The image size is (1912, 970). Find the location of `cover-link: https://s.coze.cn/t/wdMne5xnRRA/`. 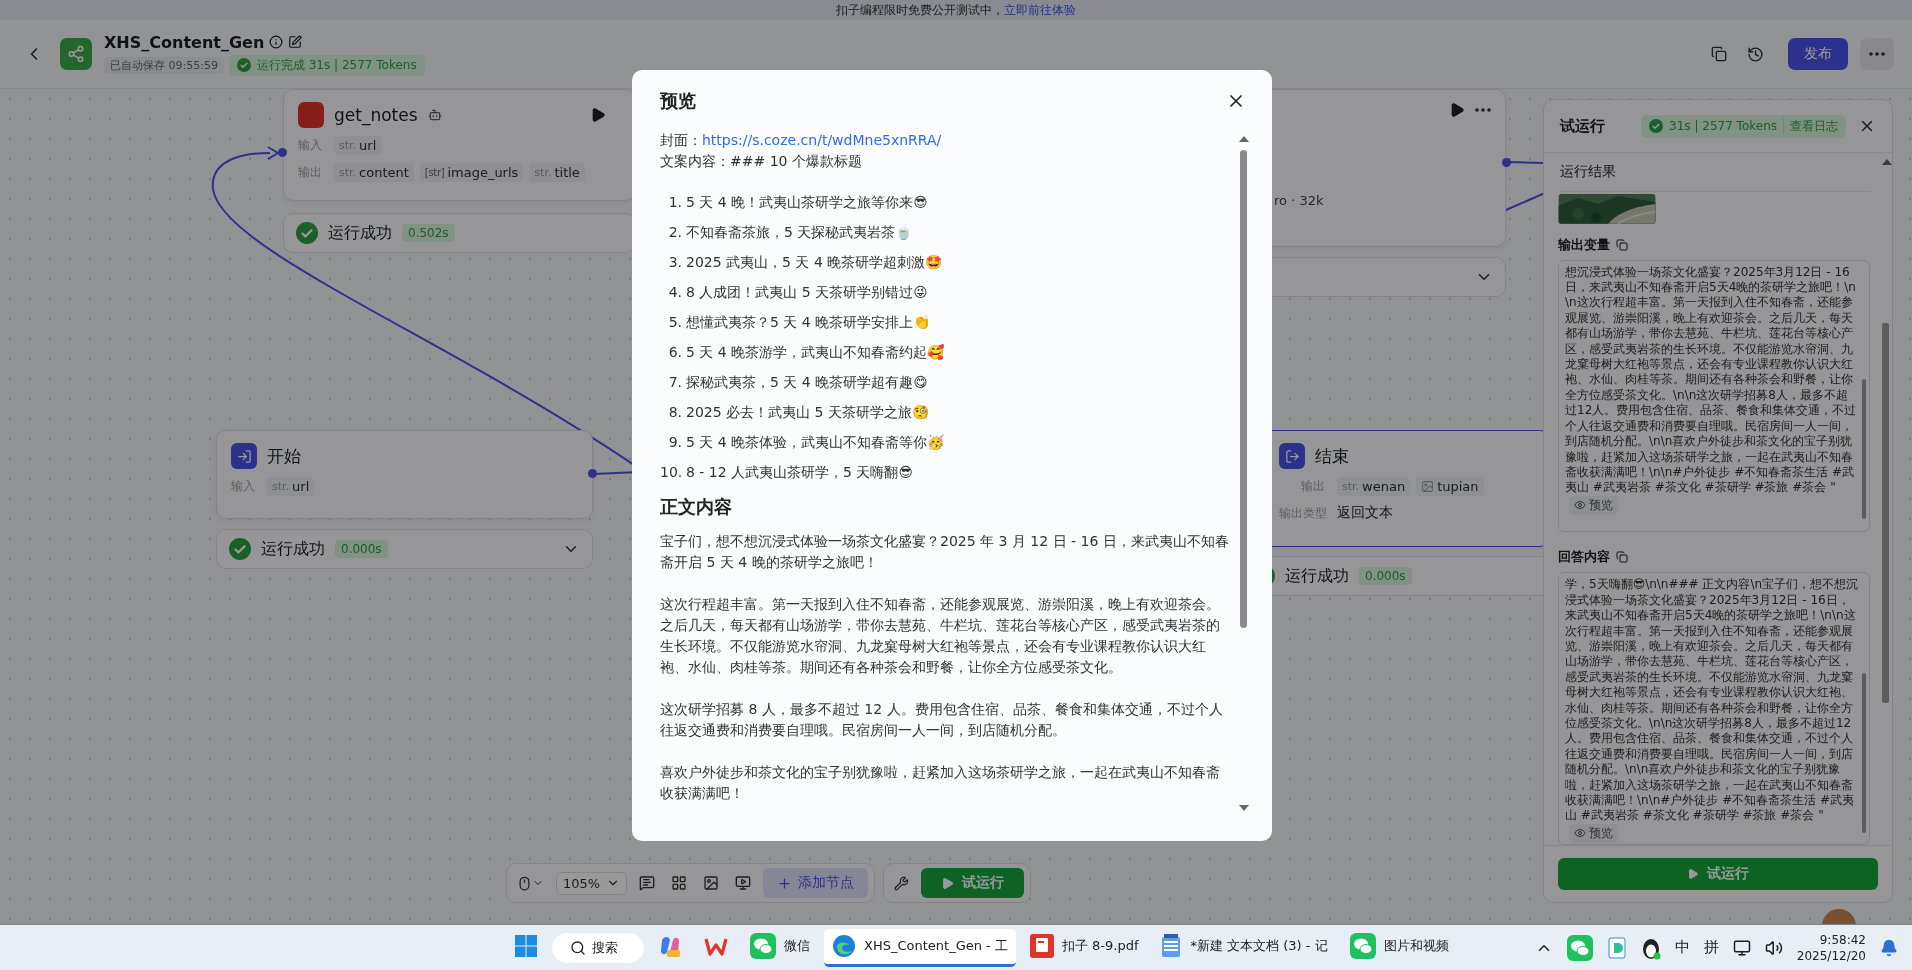

cover-link: https://s.coze.cn/t/wdMne5xnRRA/ is located at coordinates (822, 140).